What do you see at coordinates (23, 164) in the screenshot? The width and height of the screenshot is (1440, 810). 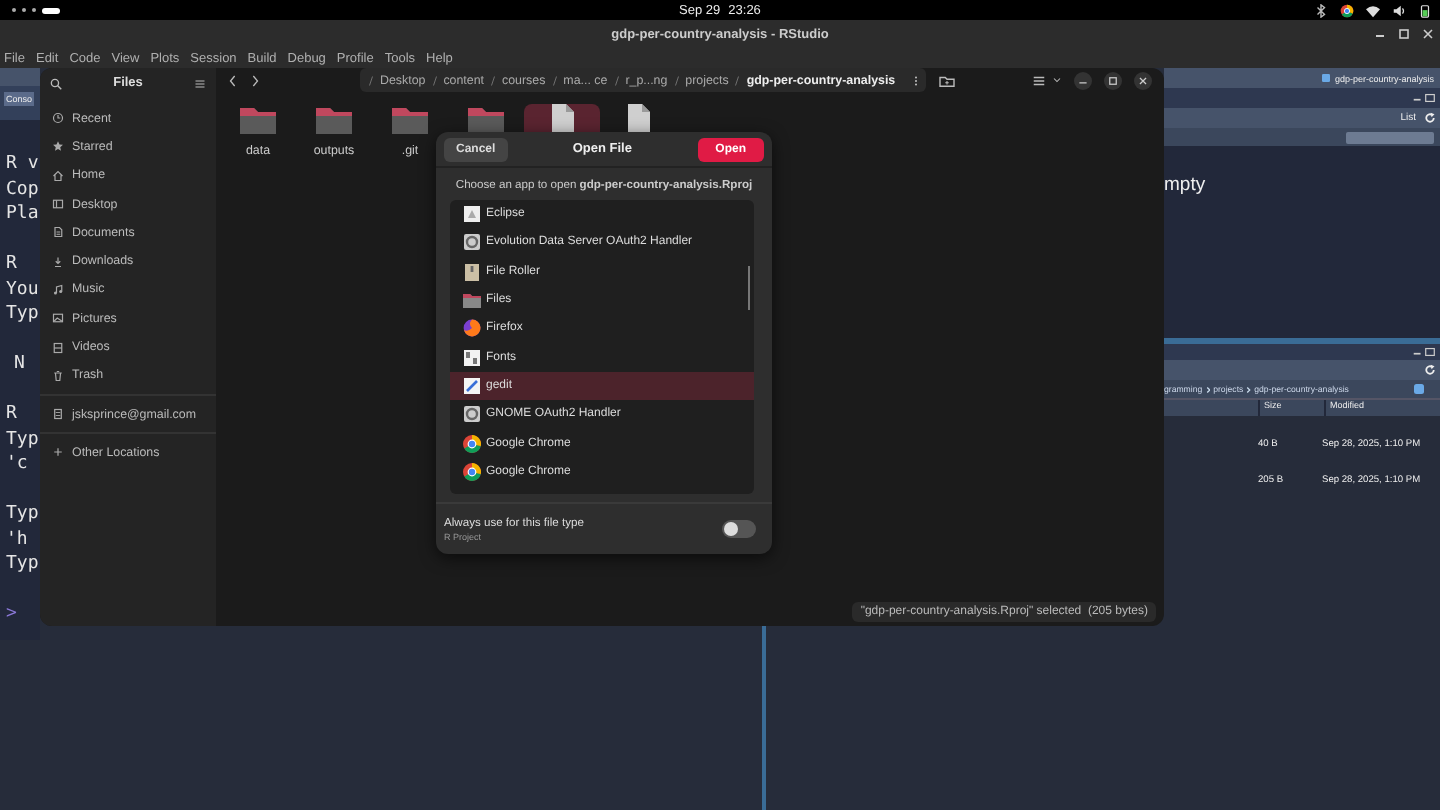 I see `console-output-line: R v` at bounding box center [23, 164].